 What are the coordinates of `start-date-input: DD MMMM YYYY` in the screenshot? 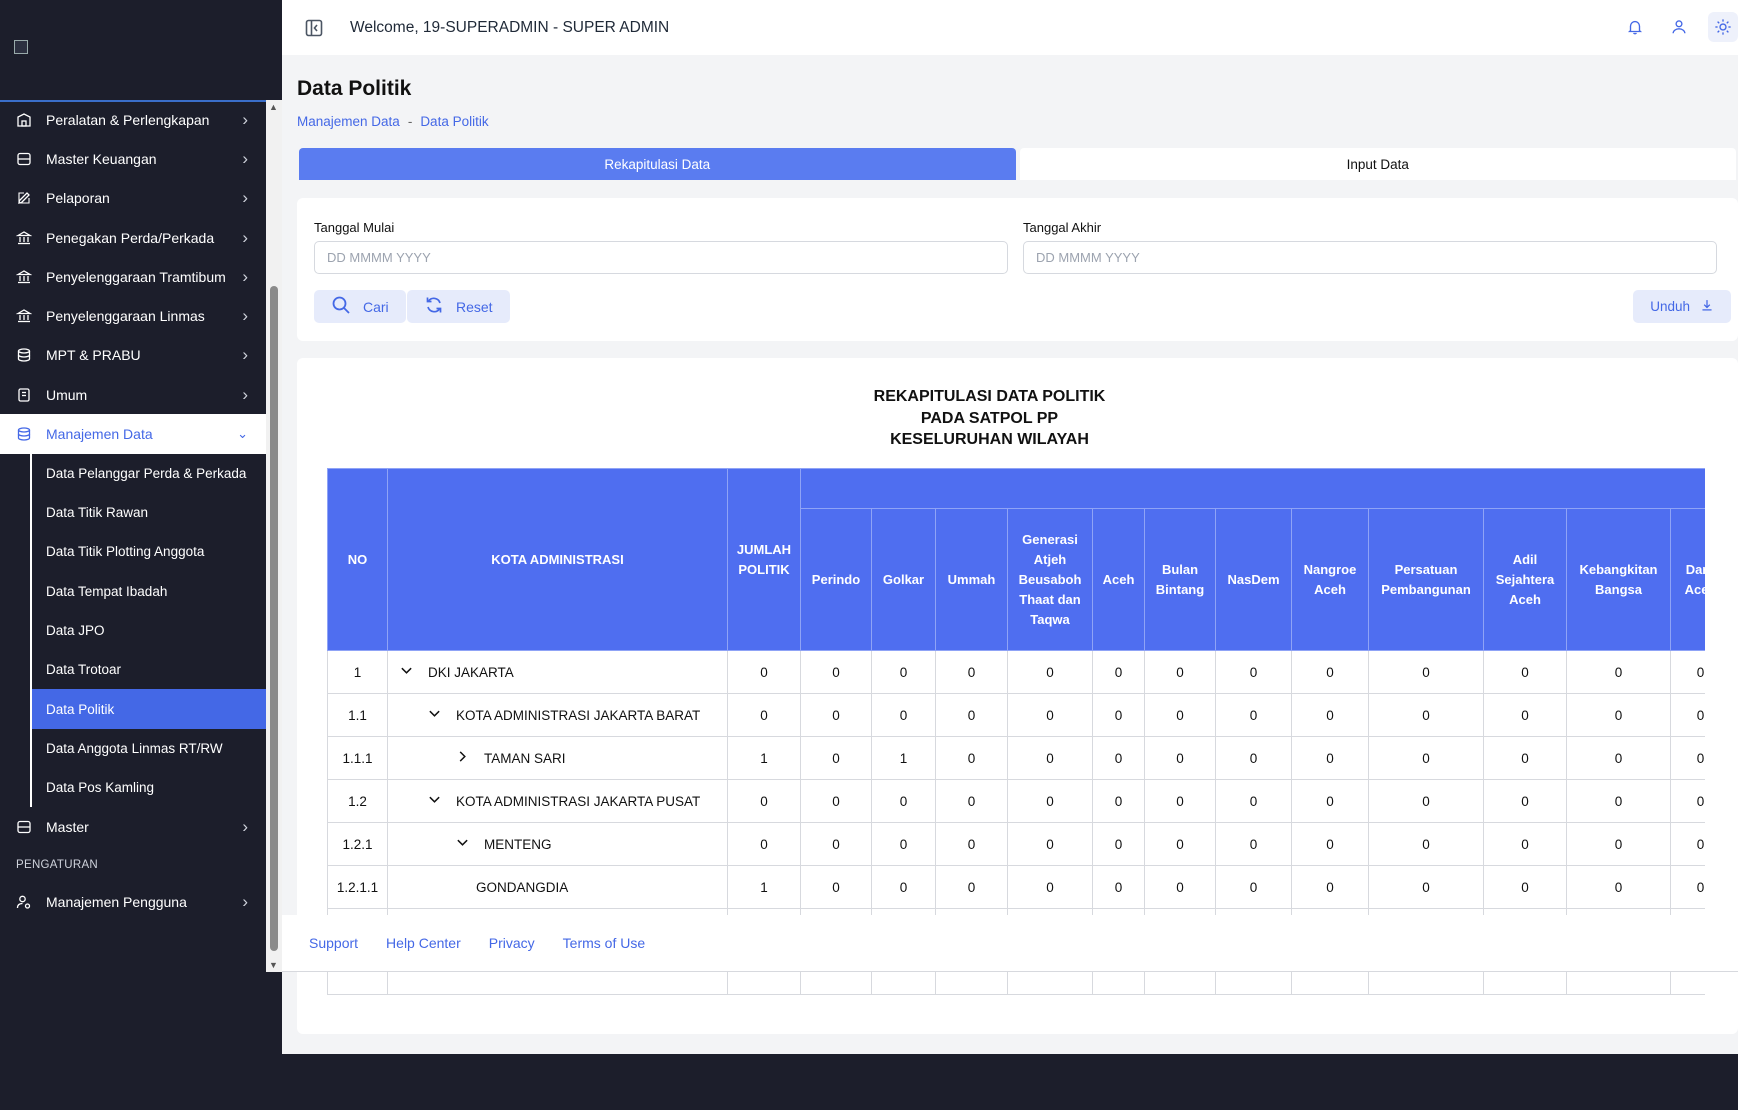 It's located at (661, 257).